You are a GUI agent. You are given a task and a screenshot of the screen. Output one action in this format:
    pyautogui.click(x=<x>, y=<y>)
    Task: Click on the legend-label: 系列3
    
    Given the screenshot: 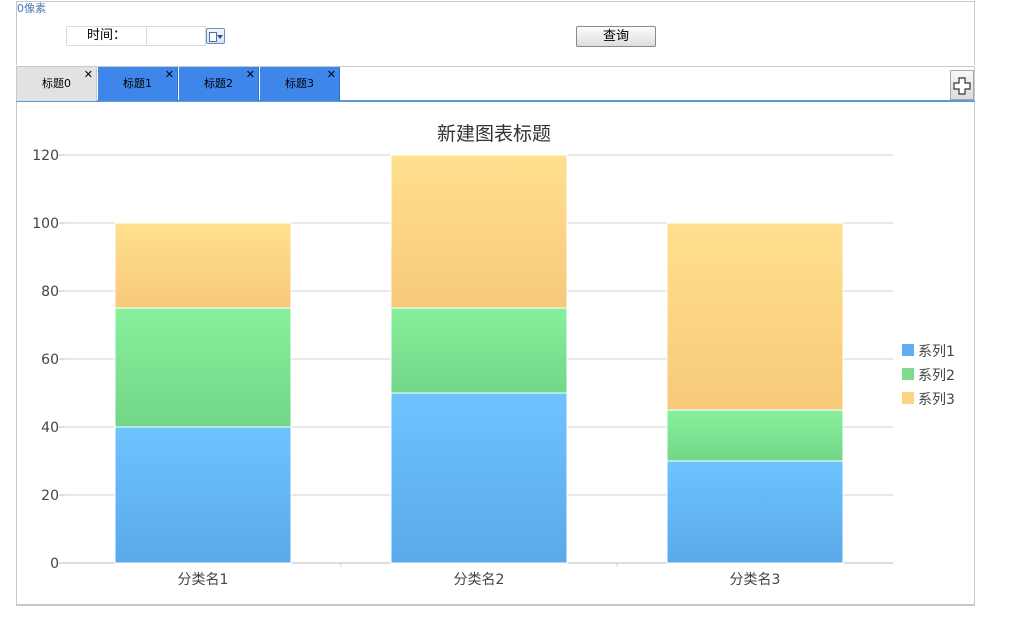 What is the action you would take?
    pyautogui.click(x=936, y=400)
    